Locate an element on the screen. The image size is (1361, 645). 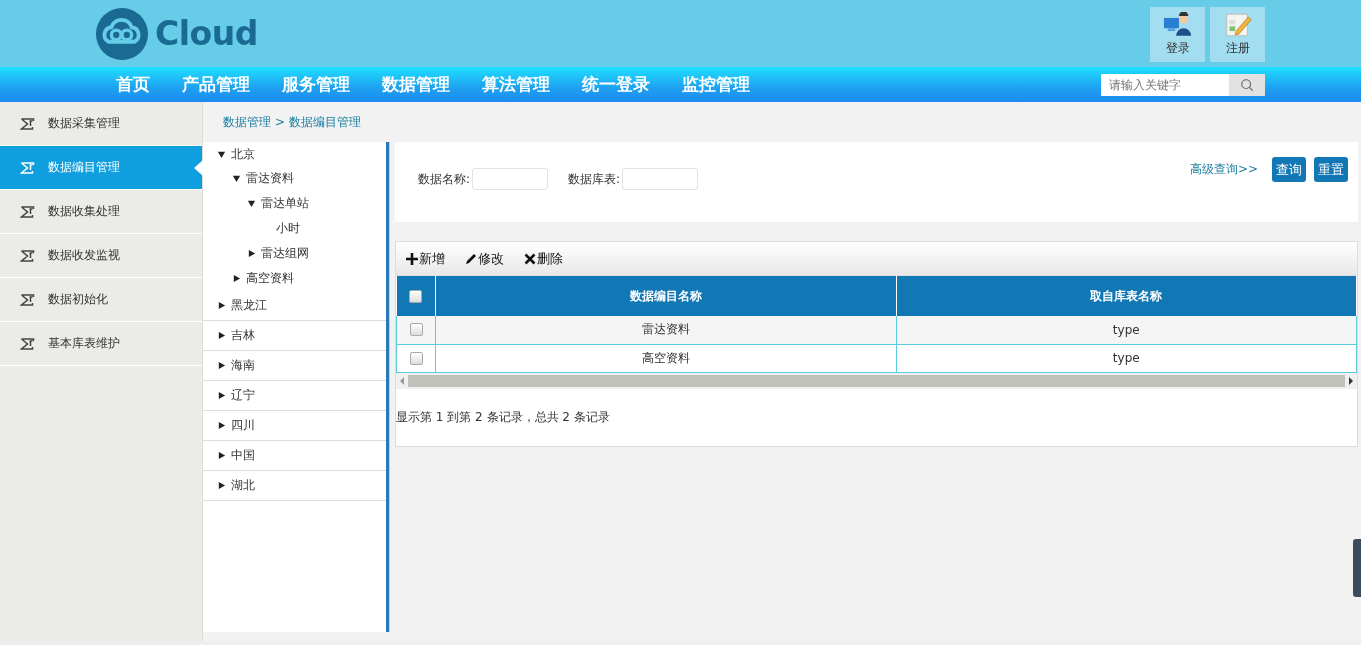
field-label: 数据名称: is located at coordinates (444, 179).